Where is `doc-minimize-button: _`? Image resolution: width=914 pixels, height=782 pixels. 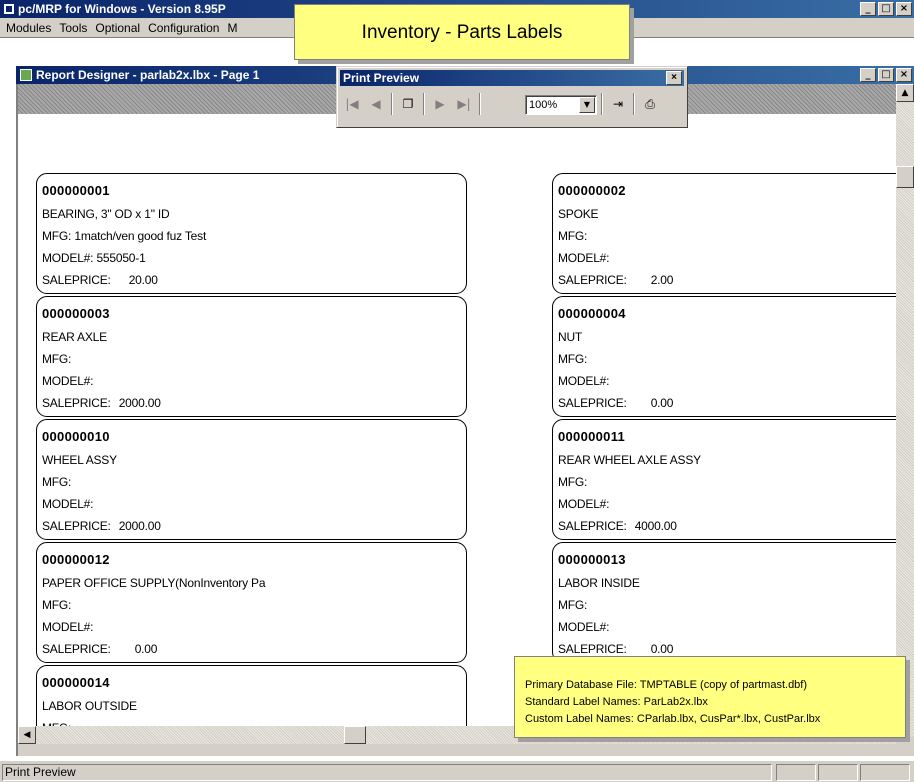
doc-minimize-button: _ is located at coordinates (868, 75).